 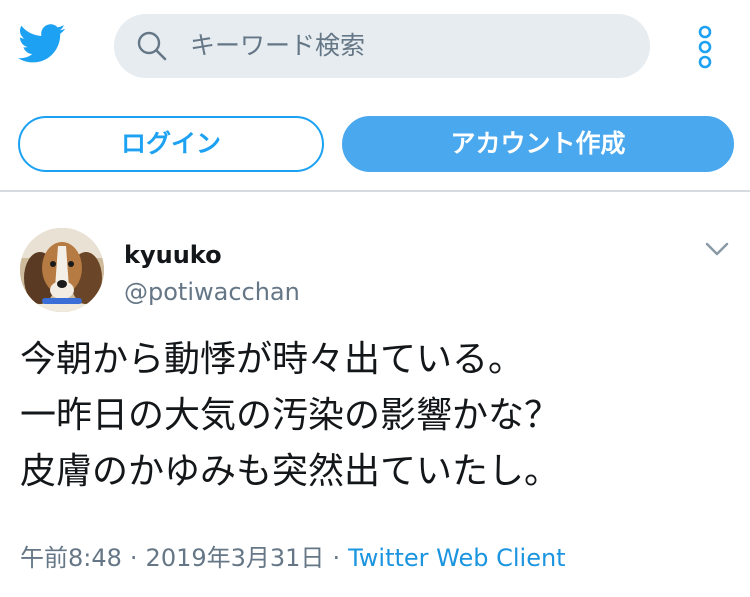 I want to click on display-name: kyuuko, so click(x=173, y=255).